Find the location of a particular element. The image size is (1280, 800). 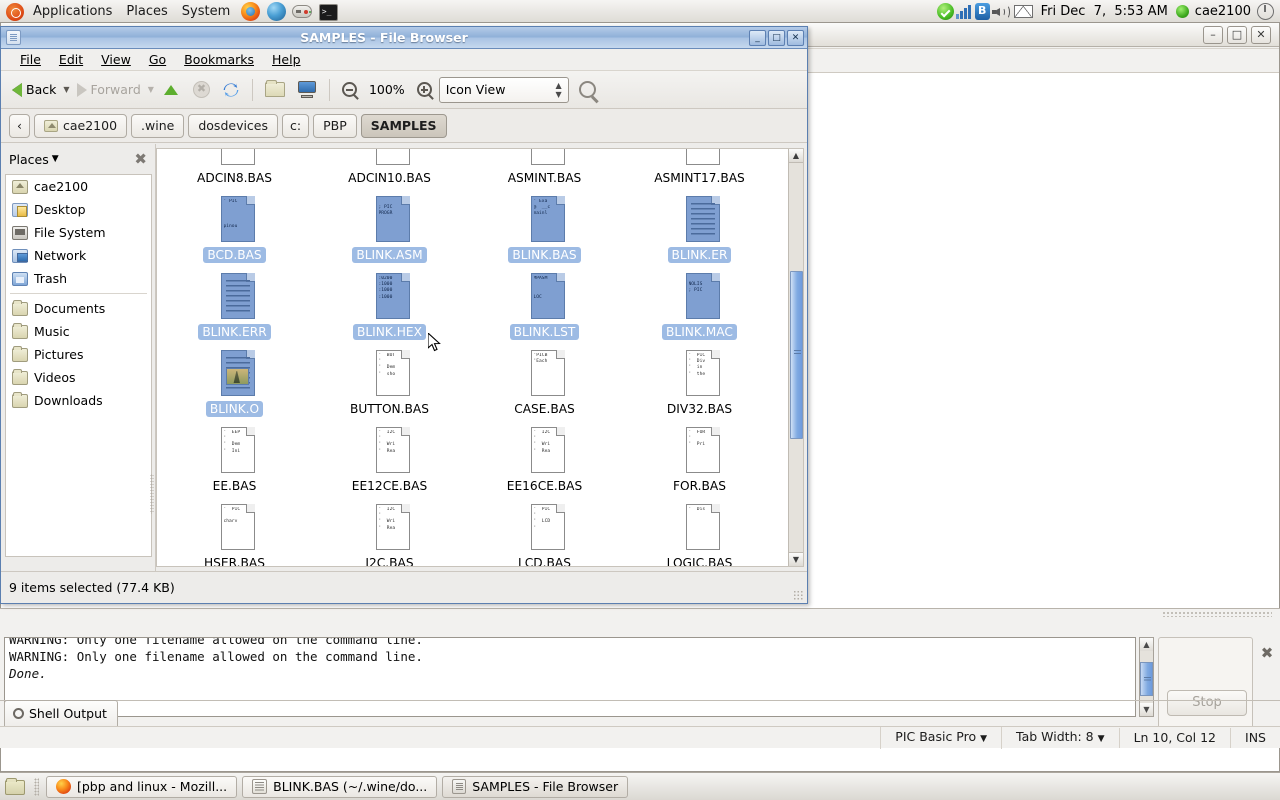

file-item: ASMINT17.BAS is located at coordinates (699, 170).